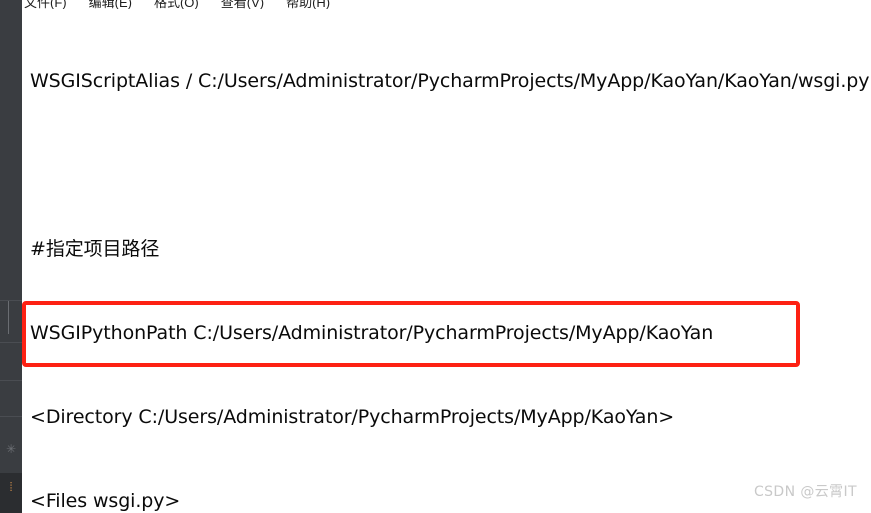 This screenshot has width=871, height=513. I want to click on left-dock-strip: ✳ ⁞, so click(11, 256).